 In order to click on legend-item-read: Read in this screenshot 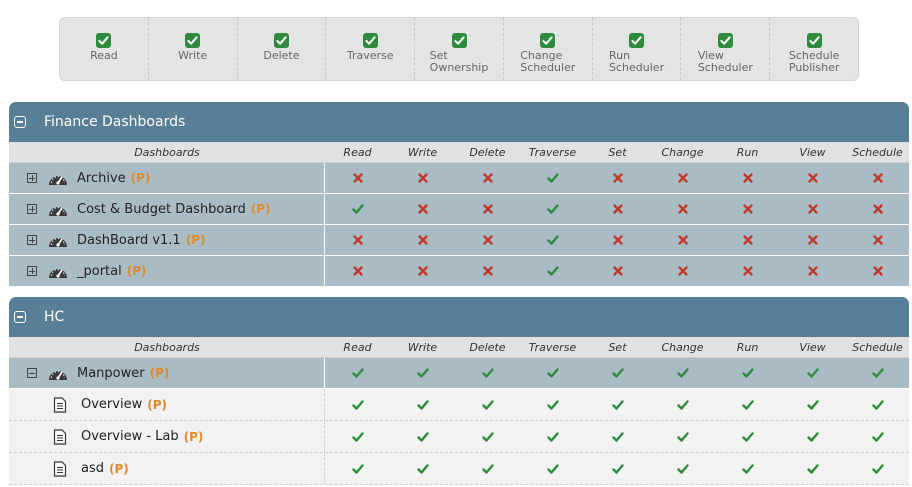, I will do `click(104, 49)`.